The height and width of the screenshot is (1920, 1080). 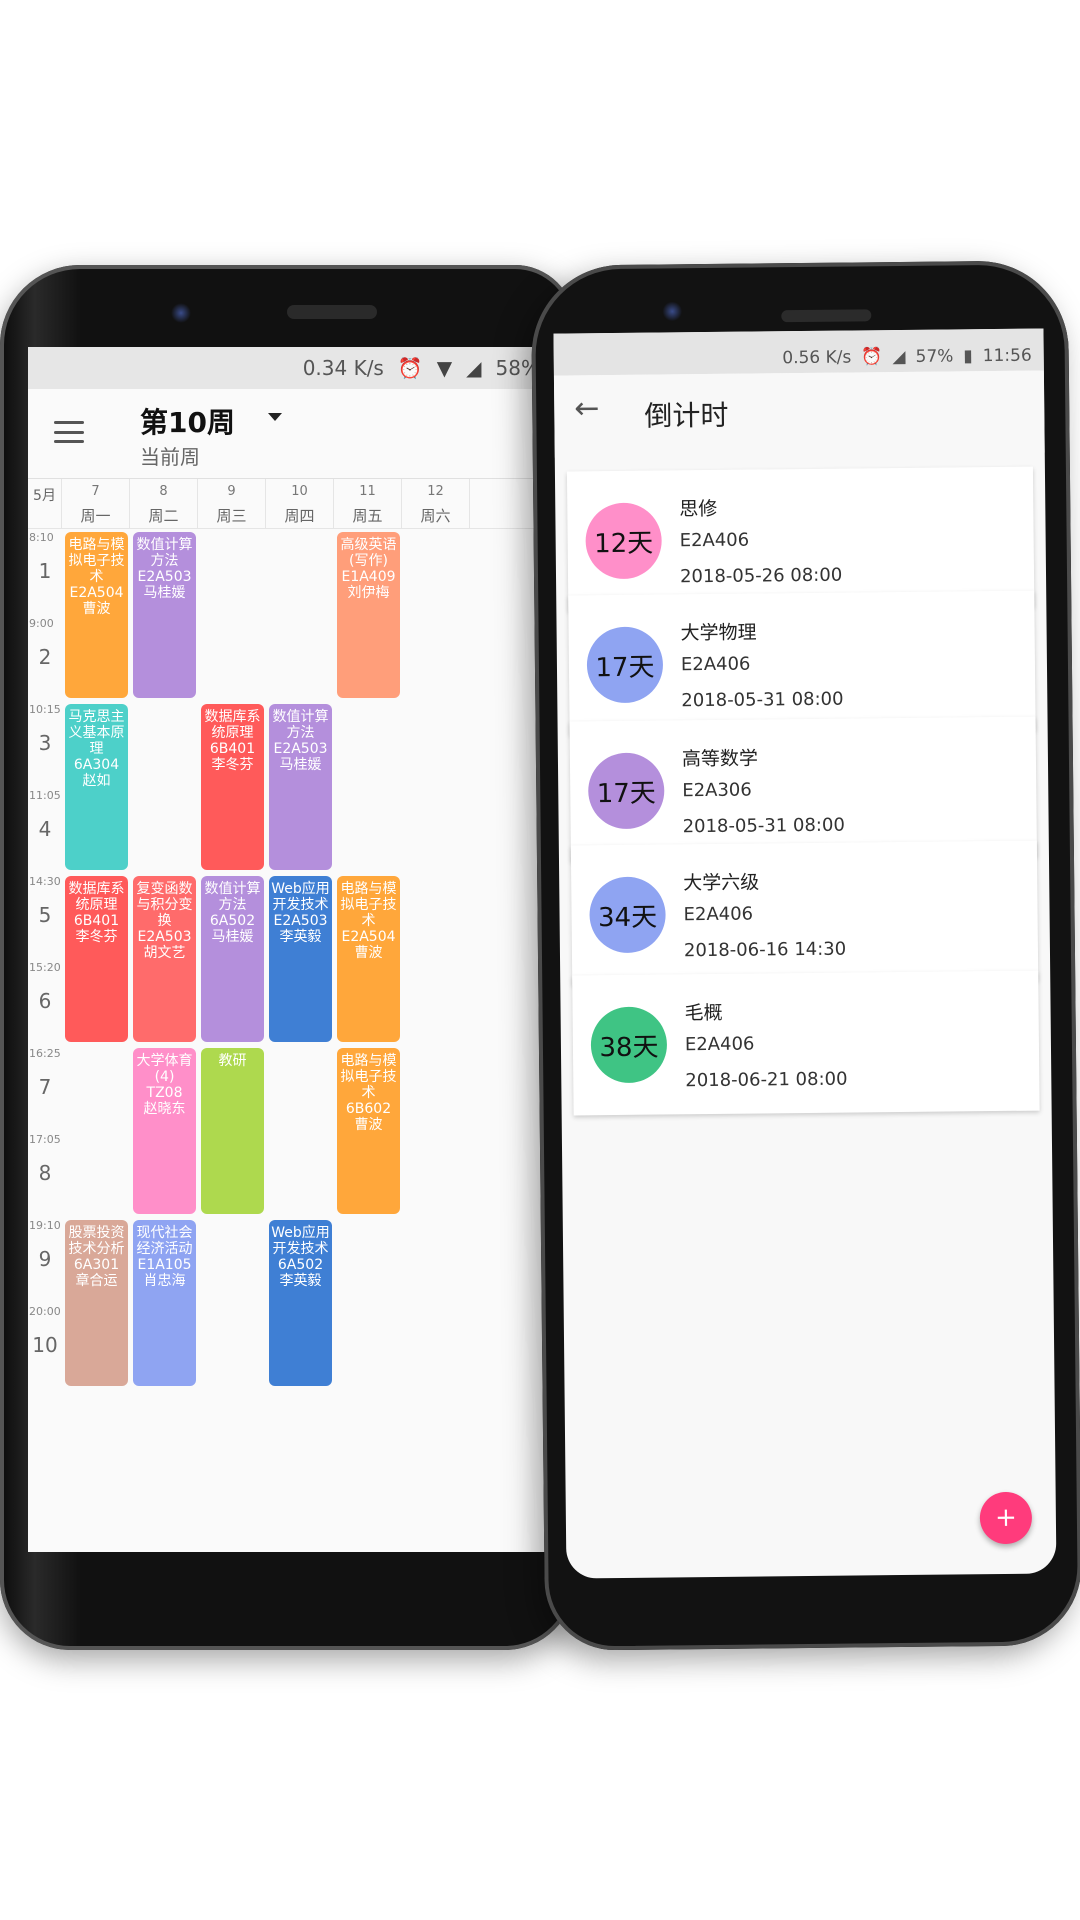 What do you see at coordinates (299, 516) in the screenshot?
I see `day-weekday: 周四` at bounding box center [299, 516].